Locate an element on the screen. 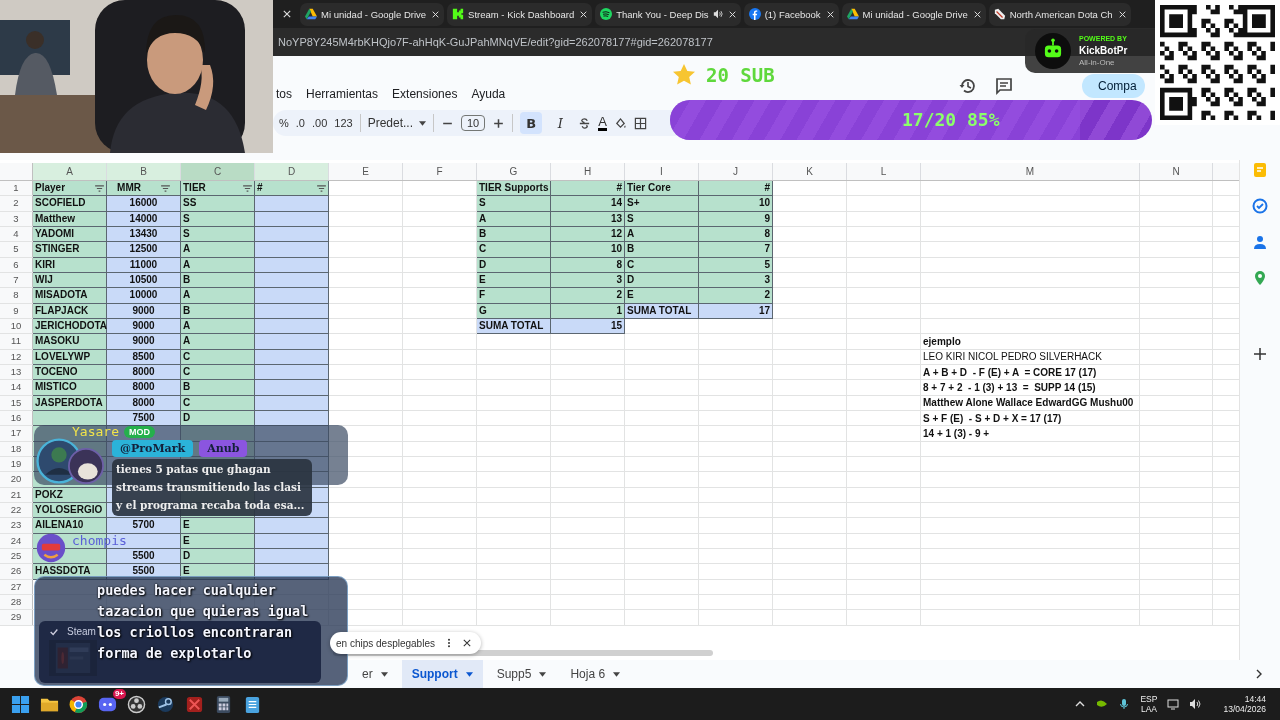  row-number: 11 is located at coordinates (16, 341).